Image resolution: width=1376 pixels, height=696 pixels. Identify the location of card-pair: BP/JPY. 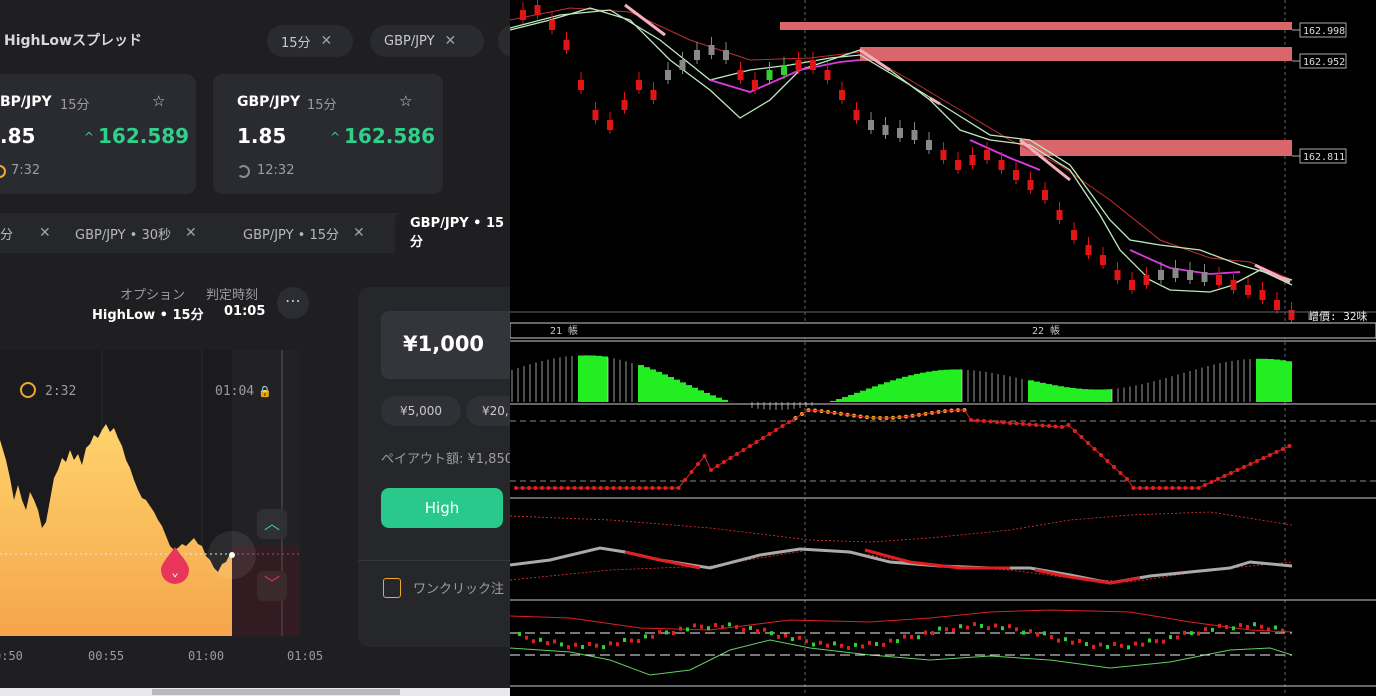
(26, 102).